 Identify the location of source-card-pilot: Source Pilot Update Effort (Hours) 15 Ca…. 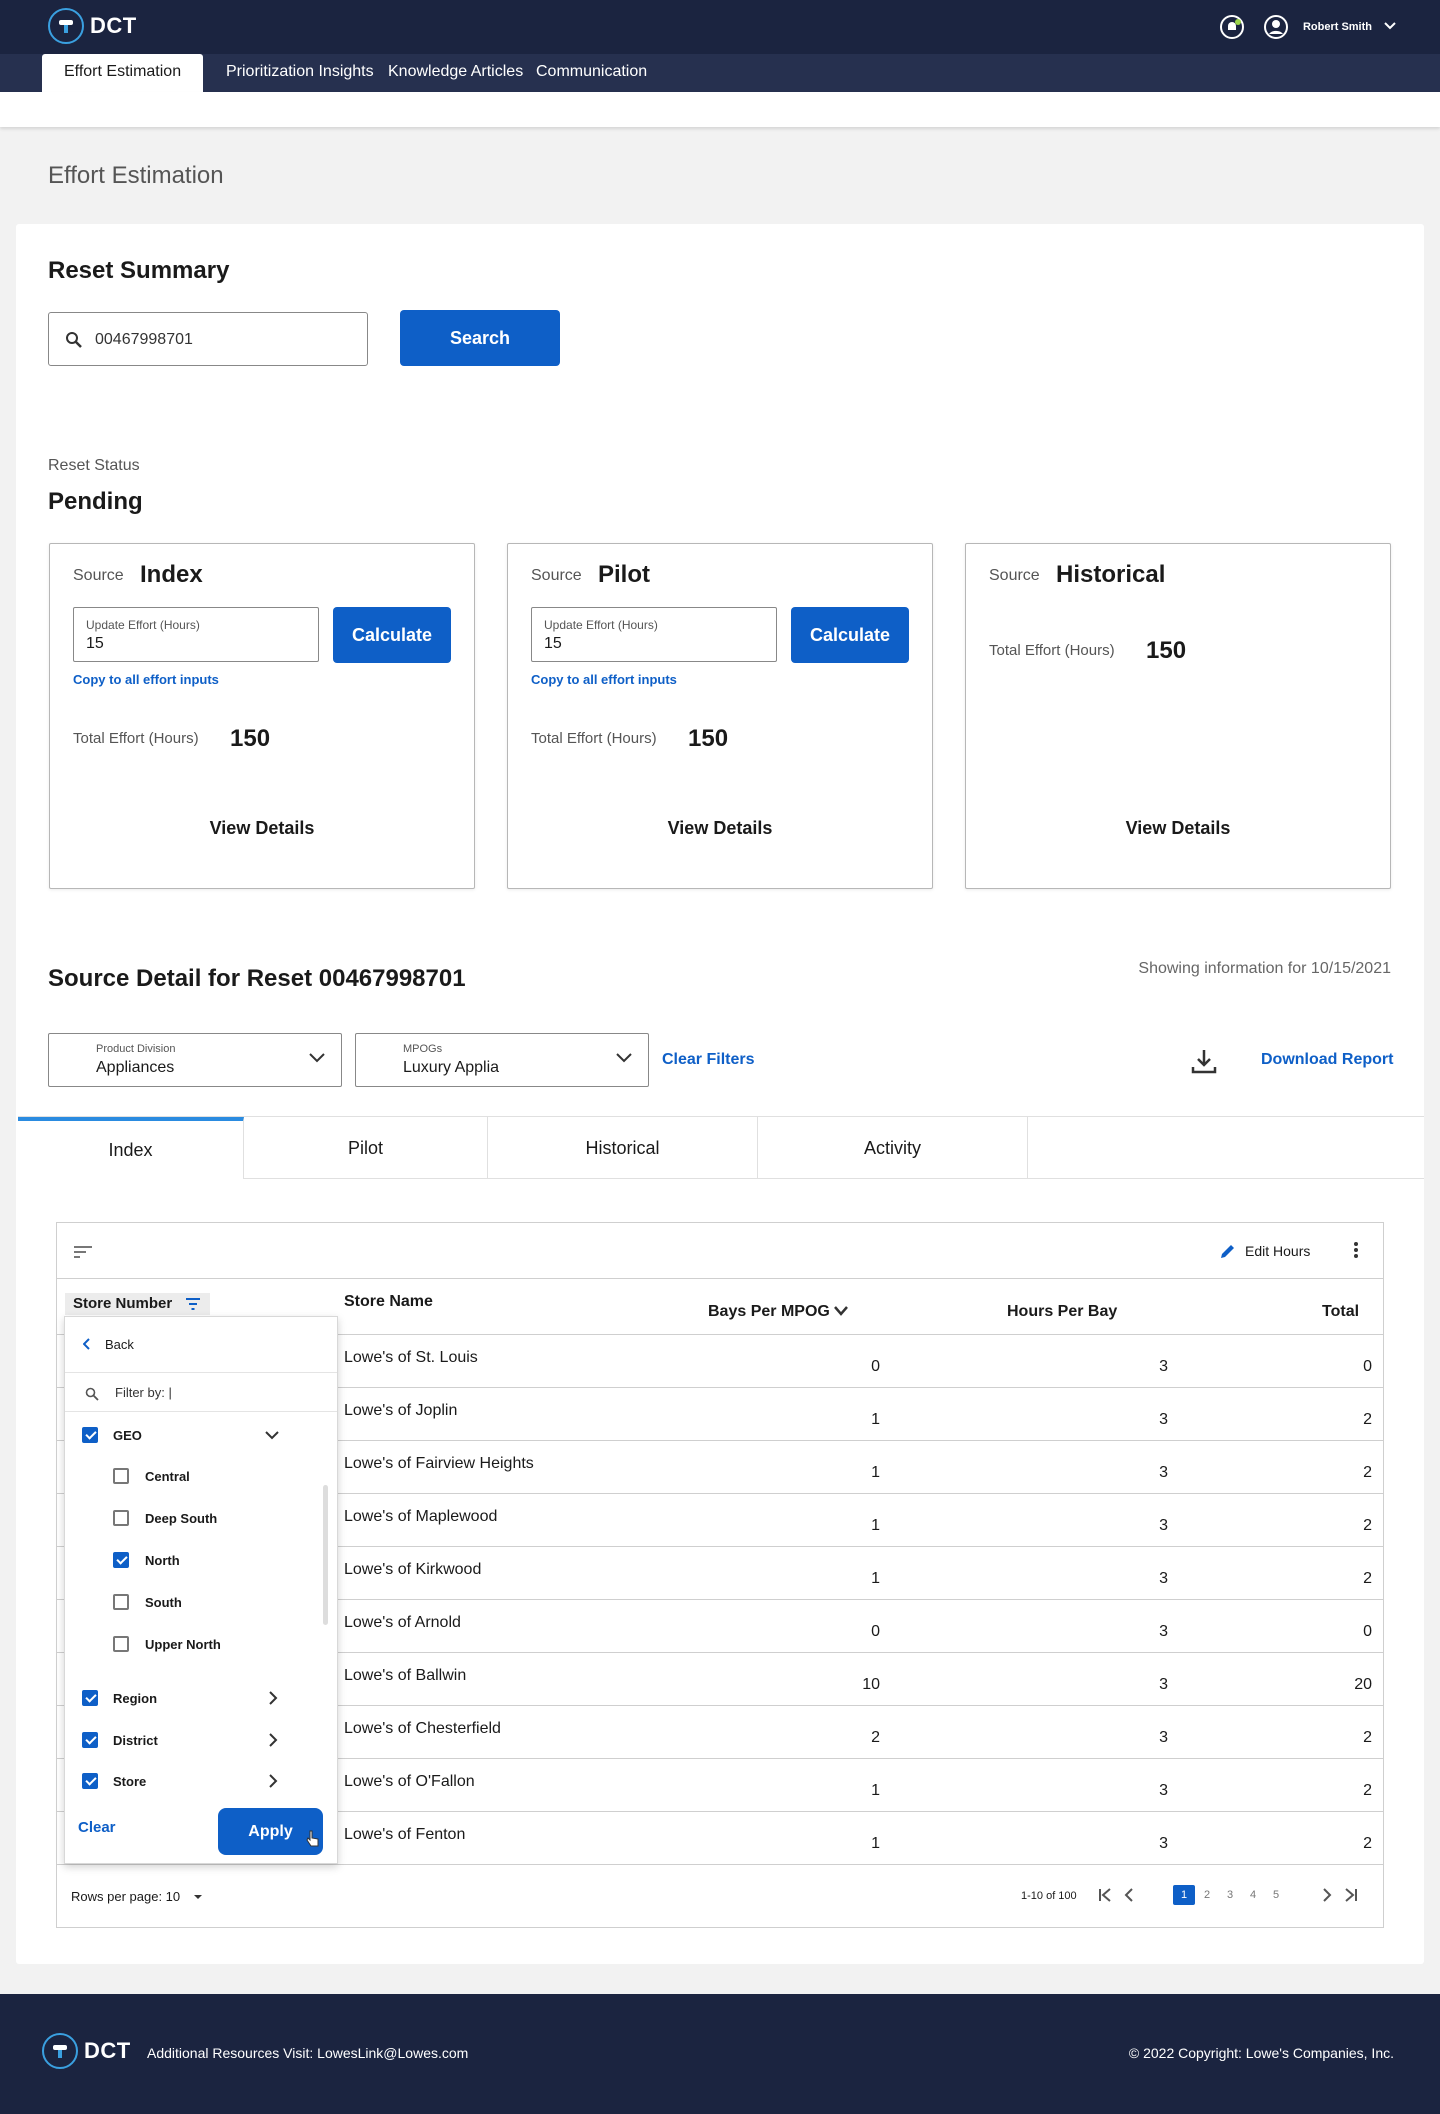
(720, 716).